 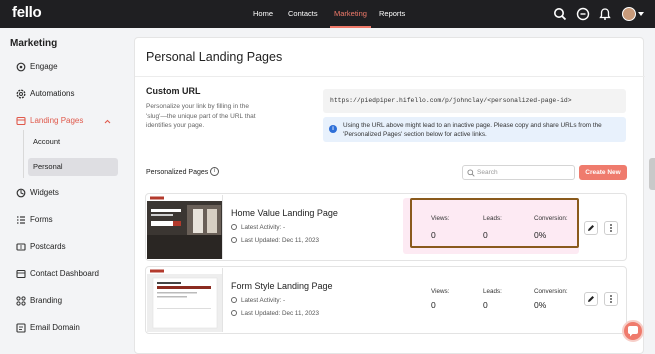 I want to click on chat-icon, so click(x=633, y=331).